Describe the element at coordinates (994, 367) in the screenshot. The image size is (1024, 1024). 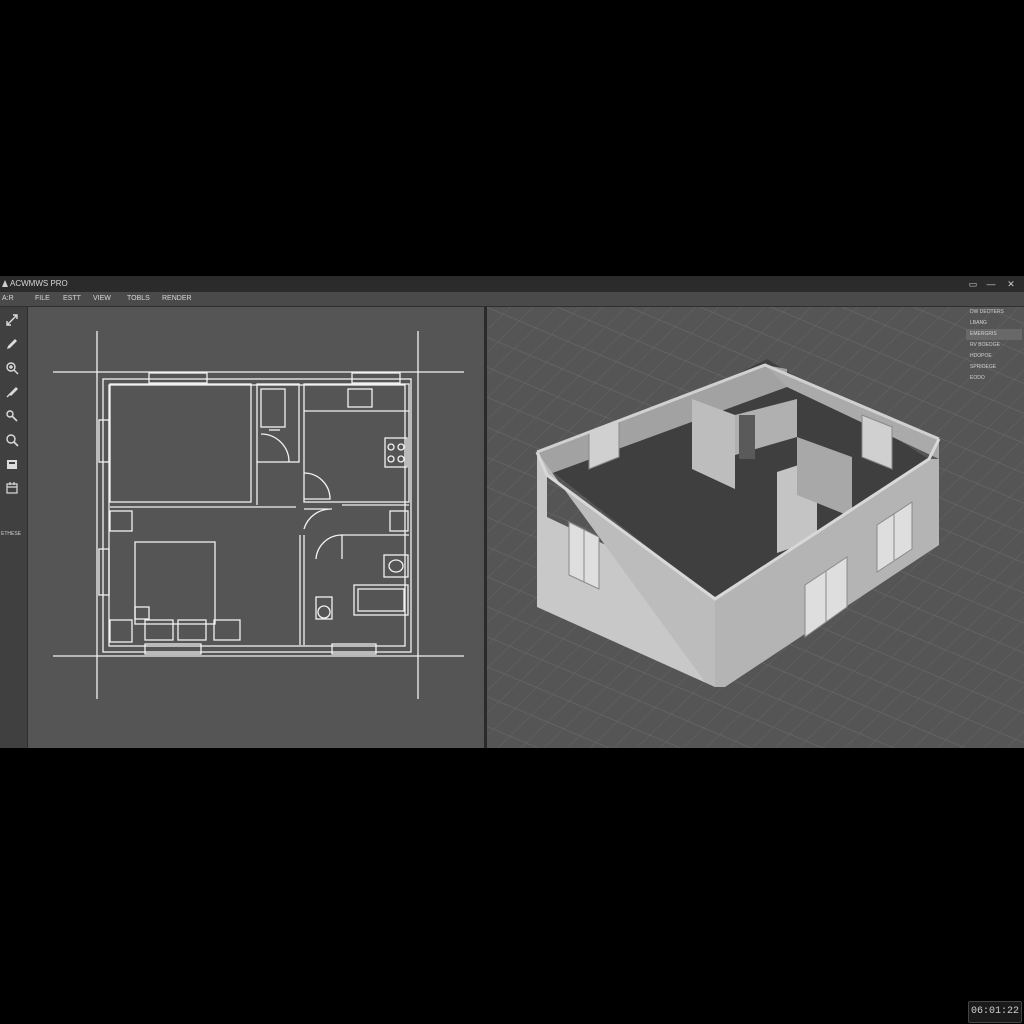
I see `properties-item: SPRIOEGE` at that location.